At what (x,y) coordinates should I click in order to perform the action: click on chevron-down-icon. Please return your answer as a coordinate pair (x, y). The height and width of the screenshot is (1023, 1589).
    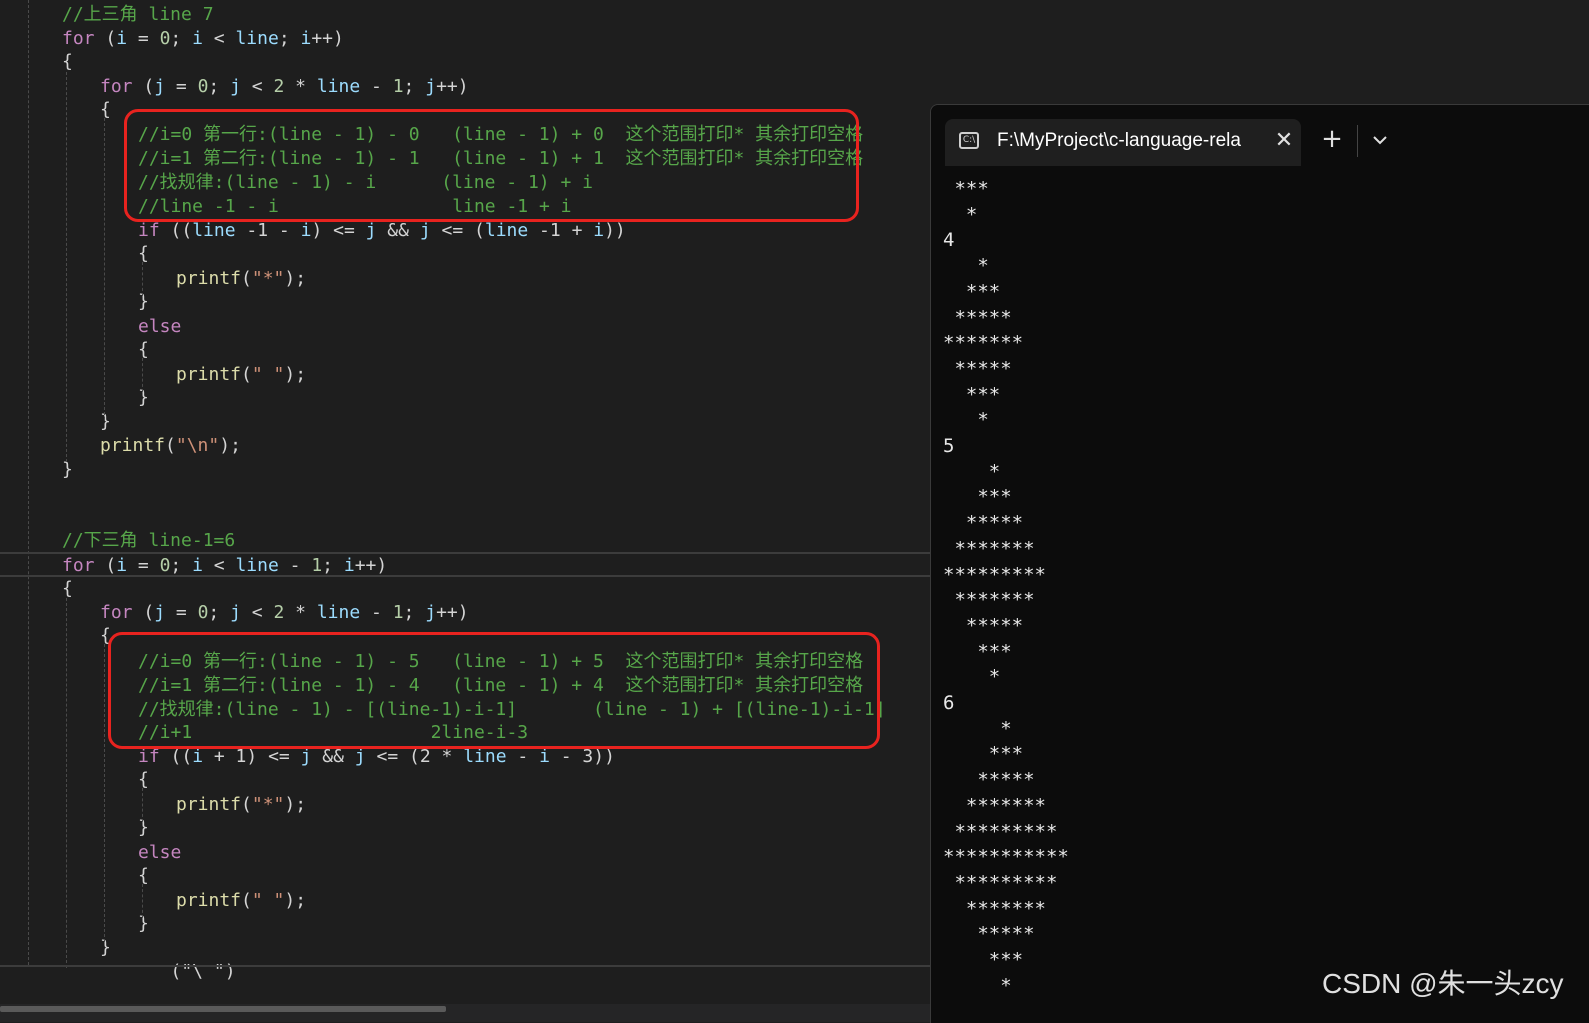
    Looking at the image, I should click on (1380, 140).